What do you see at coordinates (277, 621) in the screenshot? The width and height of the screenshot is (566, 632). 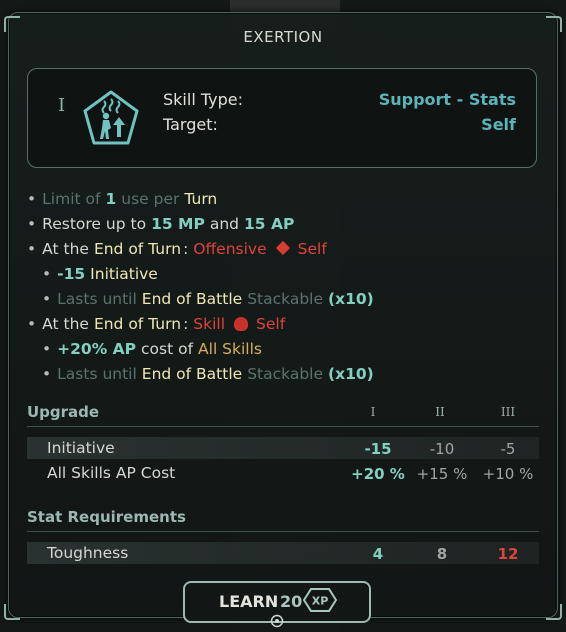 I see `target-icon` at bounding box center [277, 621].